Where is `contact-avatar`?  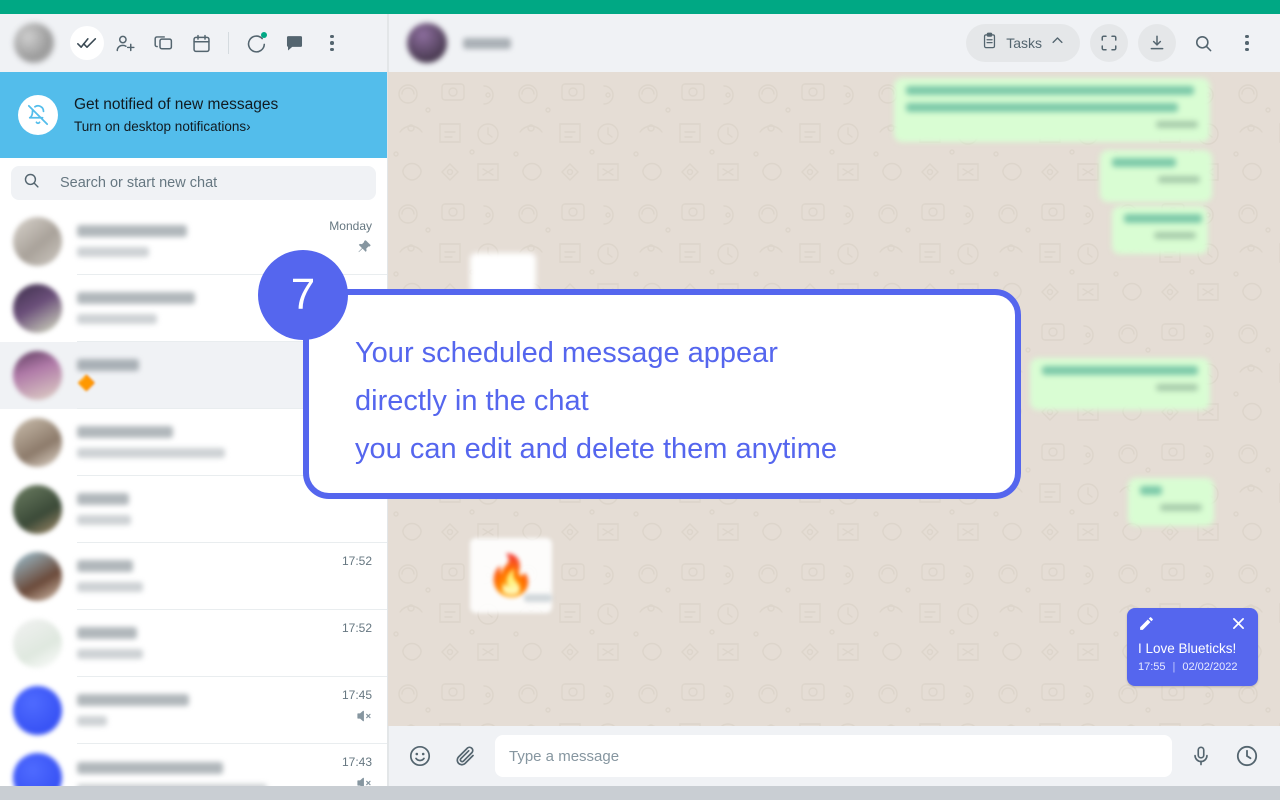
contact-avatar is located at coordinates (427, 43).